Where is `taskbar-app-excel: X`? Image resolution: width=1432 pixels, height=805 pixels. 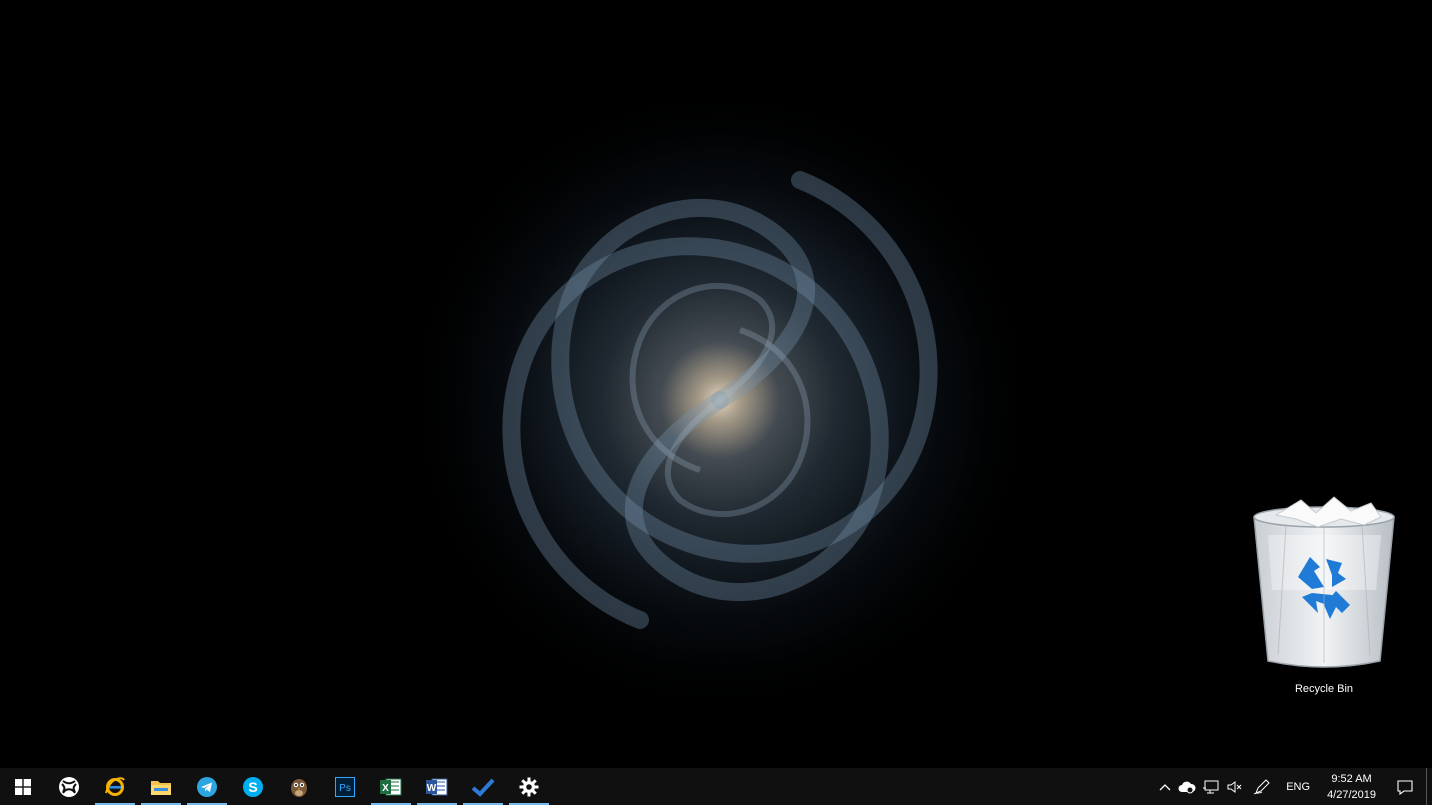
taskbar-app-excel: X is located at coordinates (391, 786).